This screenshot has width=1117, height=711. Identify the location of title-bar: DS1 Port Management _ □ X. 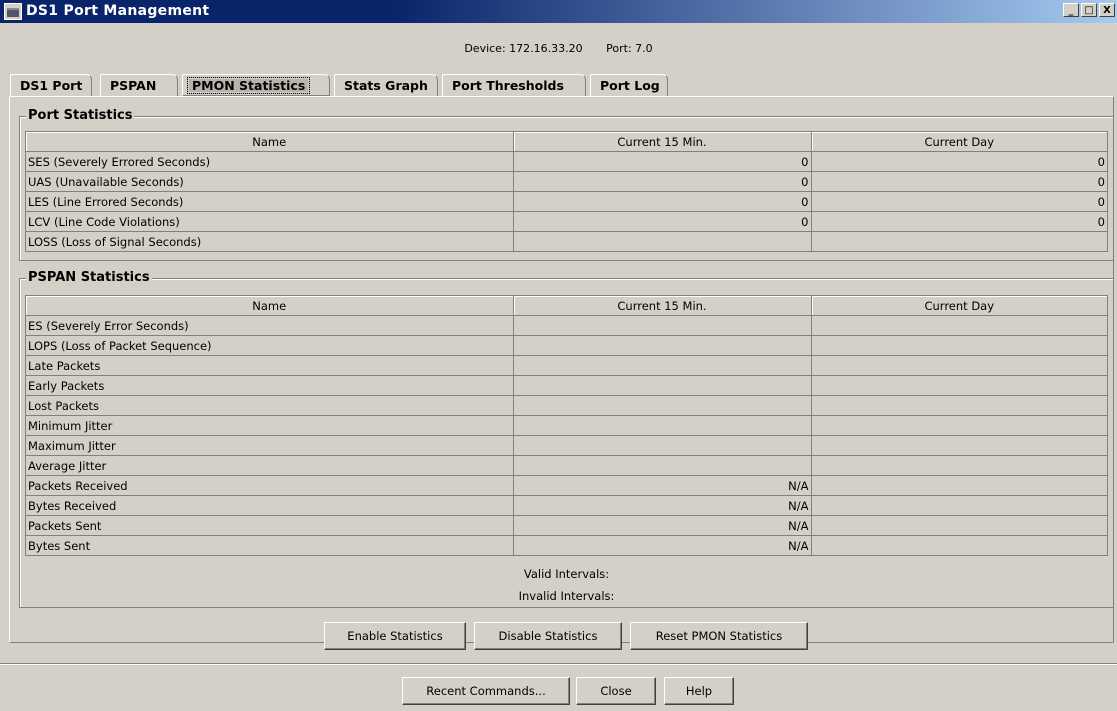
(558, 11).